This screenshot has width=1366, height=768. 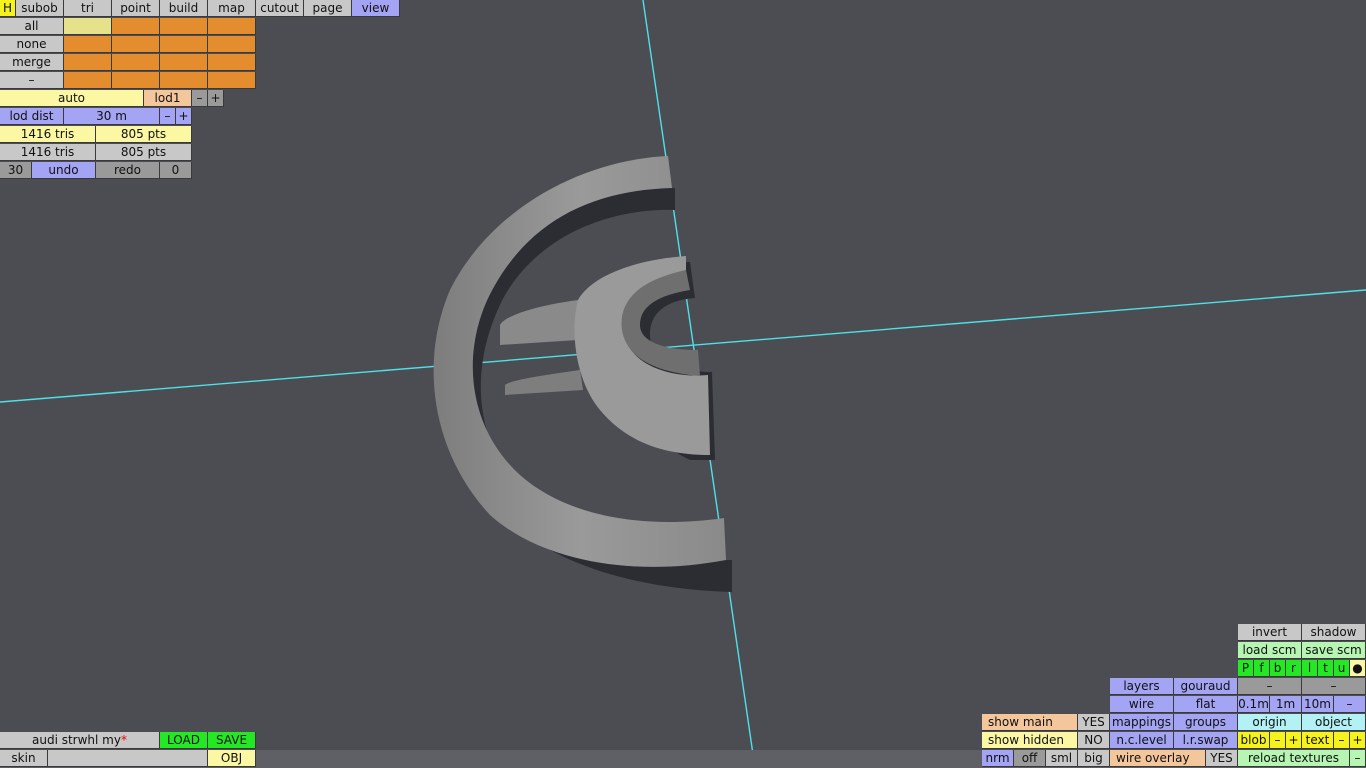 What do you see at coordinates (1318, 704) in the screenshot?
I see `grid-10m-button: 10m` at bounding box center [1318, 704].